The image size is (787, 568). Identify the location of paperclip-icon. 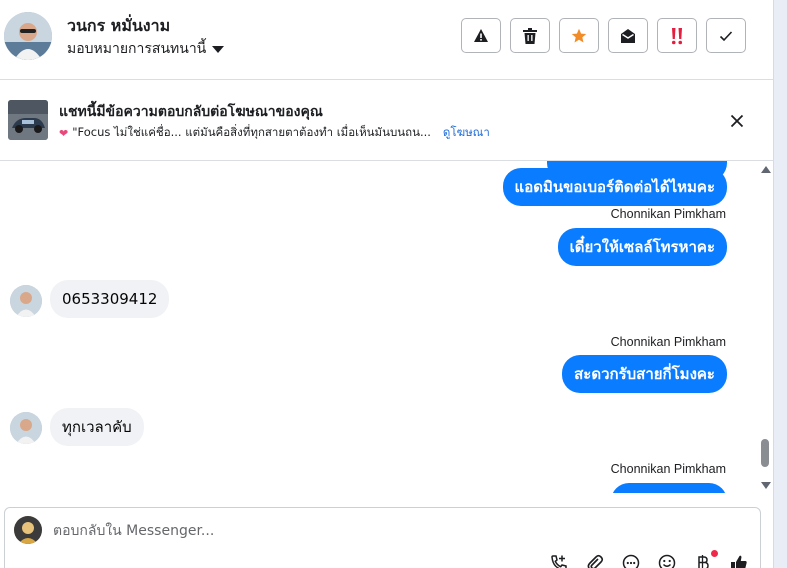
(595, 561).